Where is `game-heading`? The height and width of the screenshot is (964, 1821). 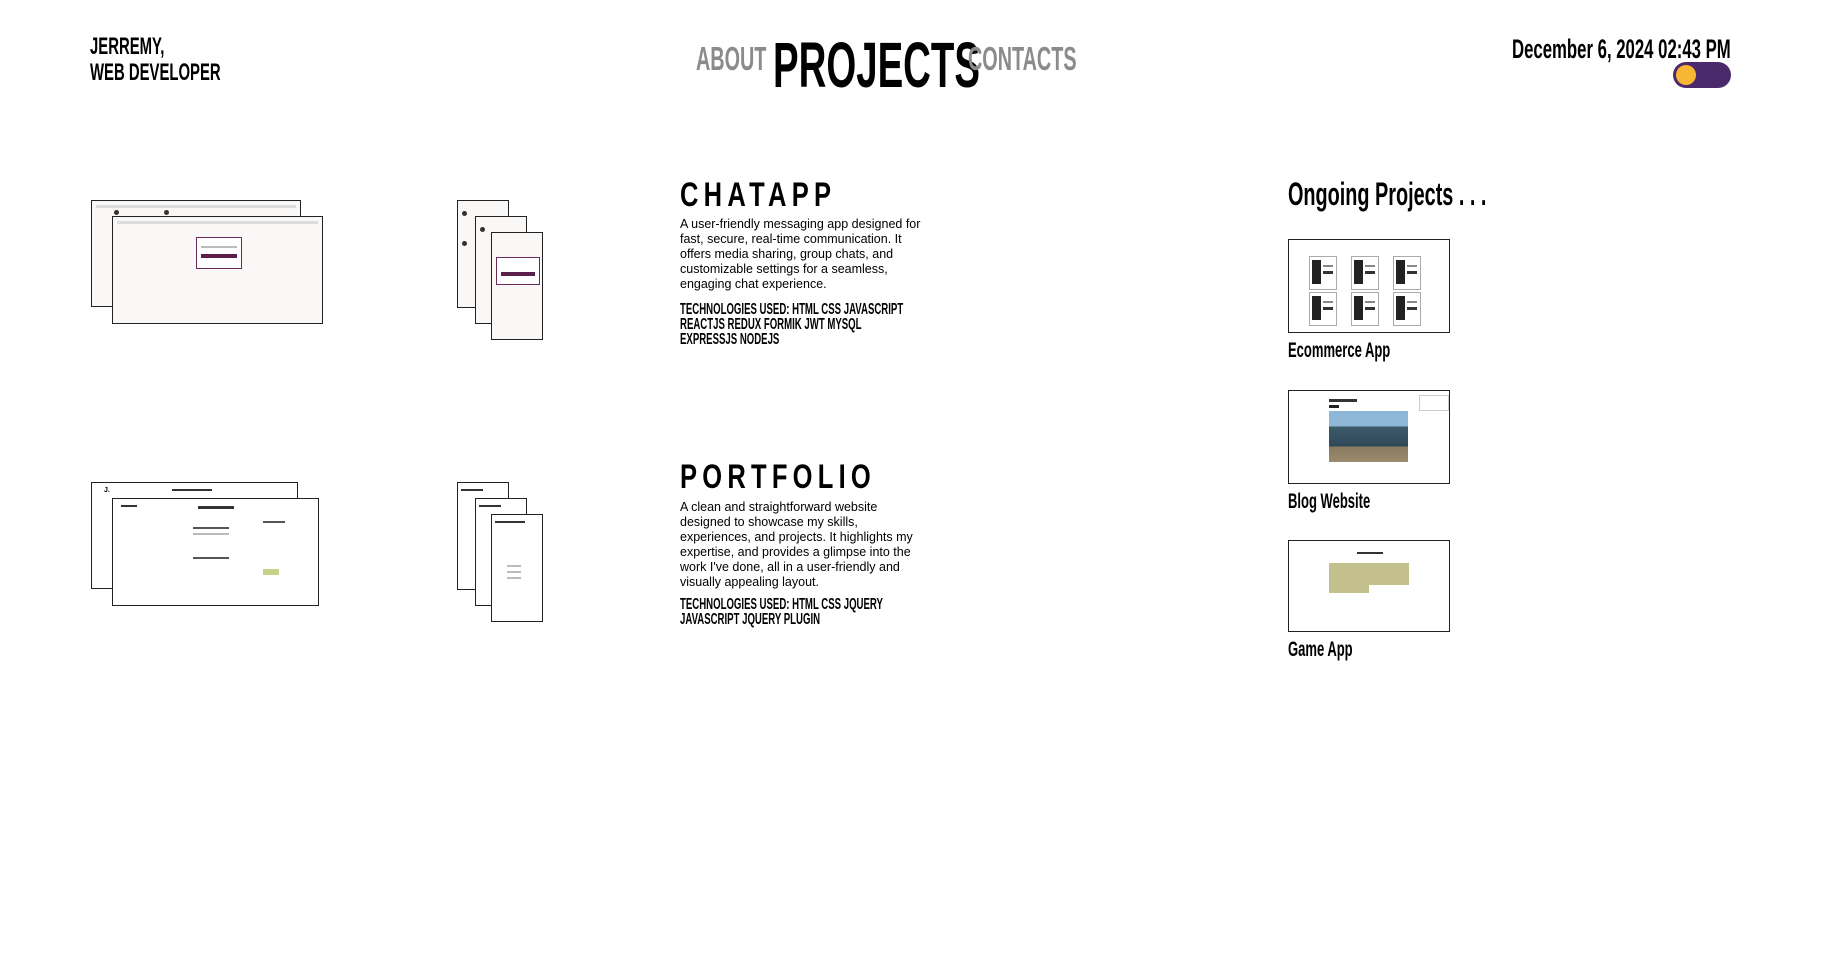 game-heading is located at coordinates (1370, 553).